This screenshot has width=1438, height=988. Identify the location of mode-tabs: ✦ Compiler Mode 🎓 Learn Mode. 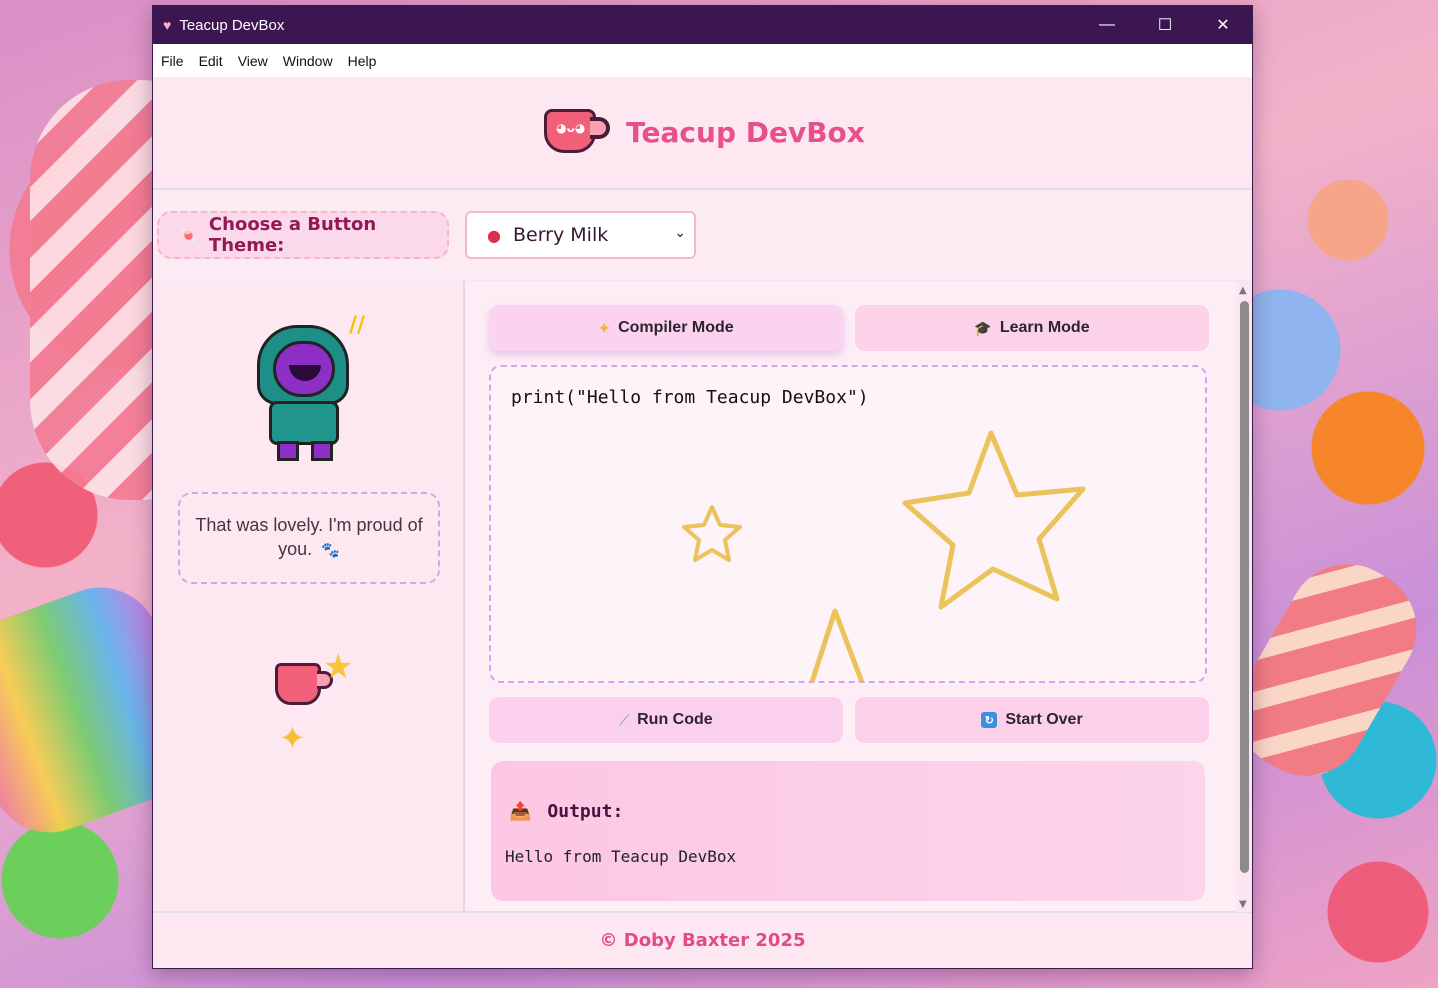
(849, 328).